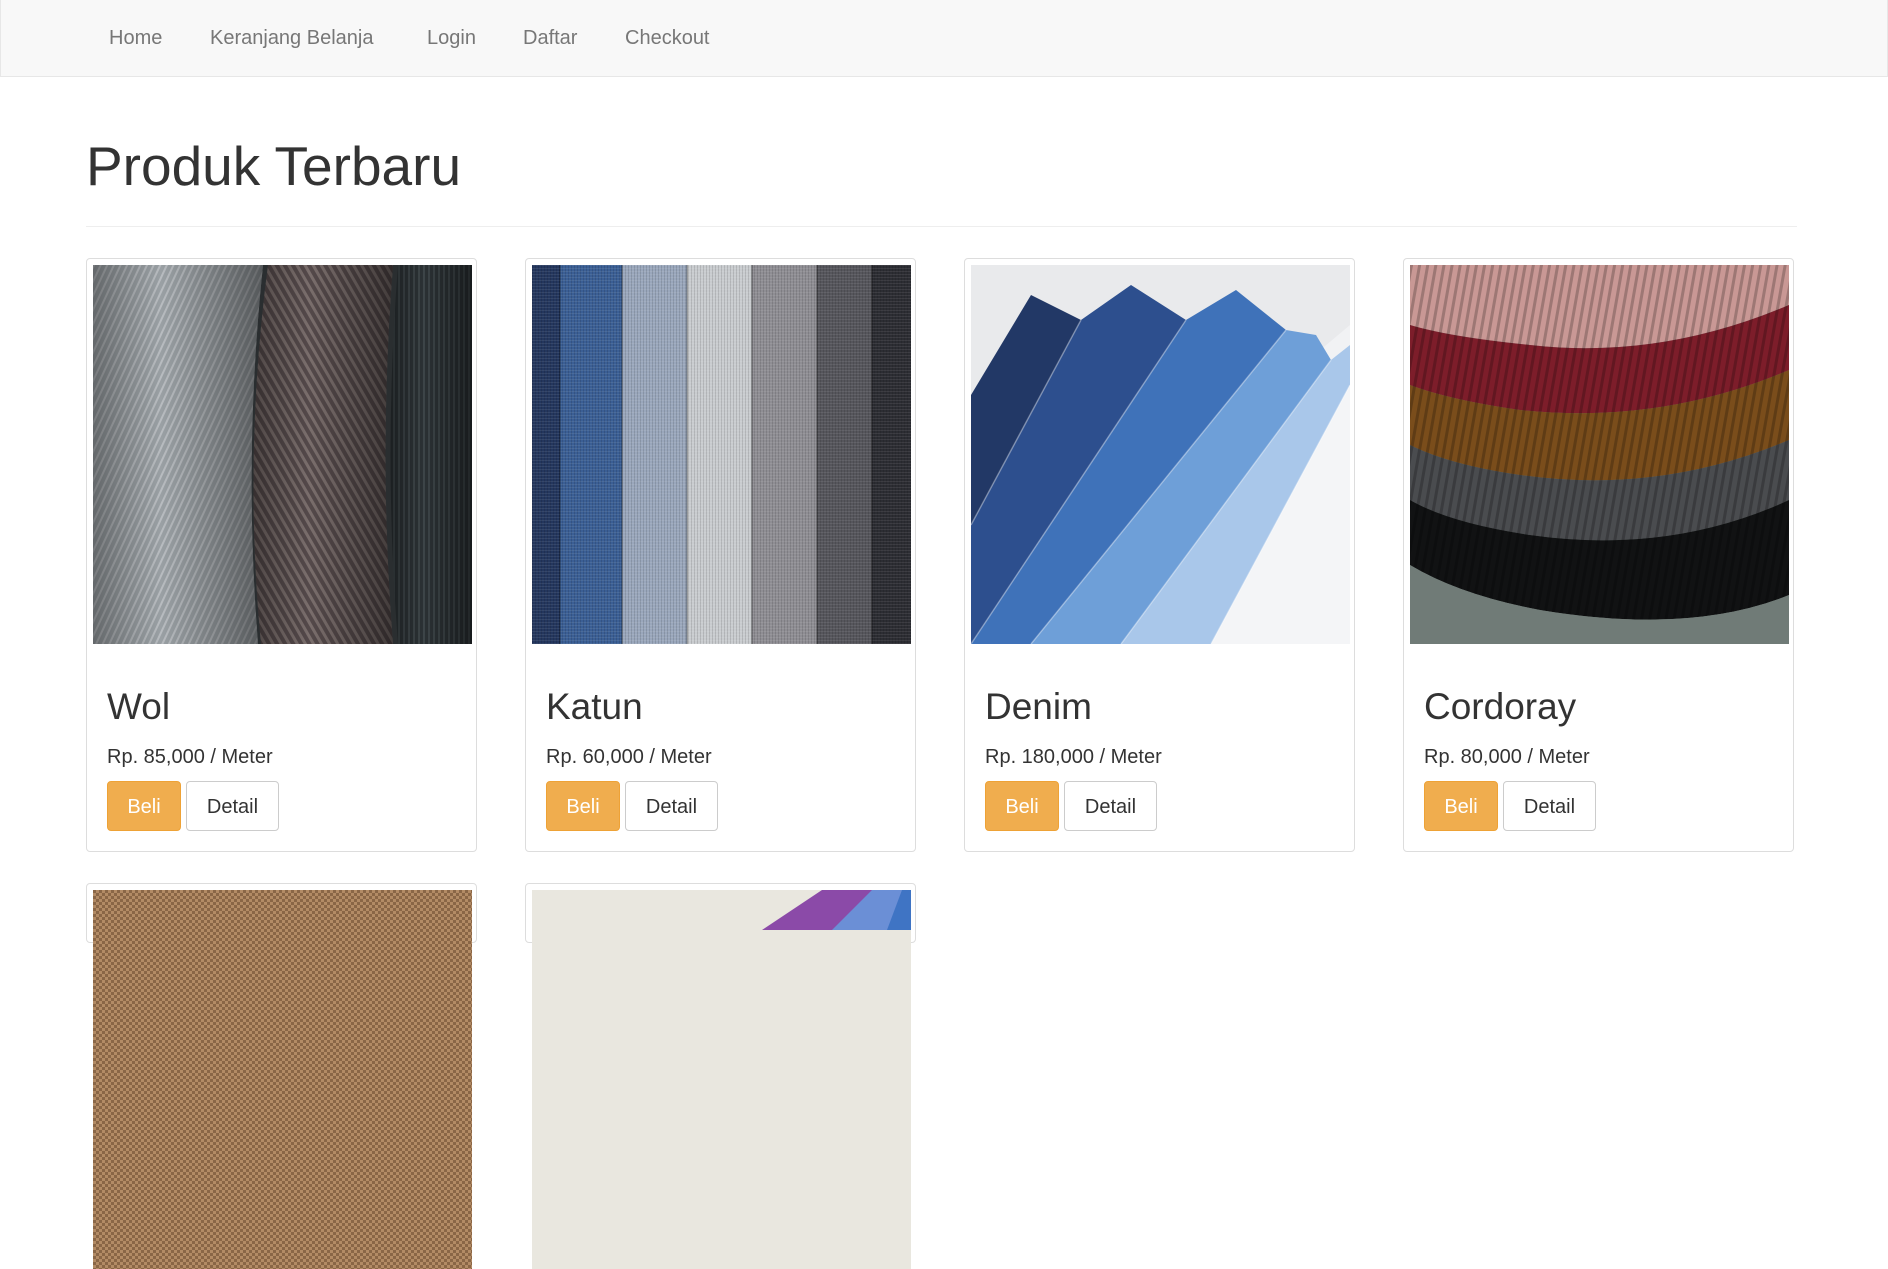 The width and height of the screenshot is (1888, 1269). I want to click on product-card-wol: Wol Rp. 85,000 / Meter Beli Detail, so click(281, 555).